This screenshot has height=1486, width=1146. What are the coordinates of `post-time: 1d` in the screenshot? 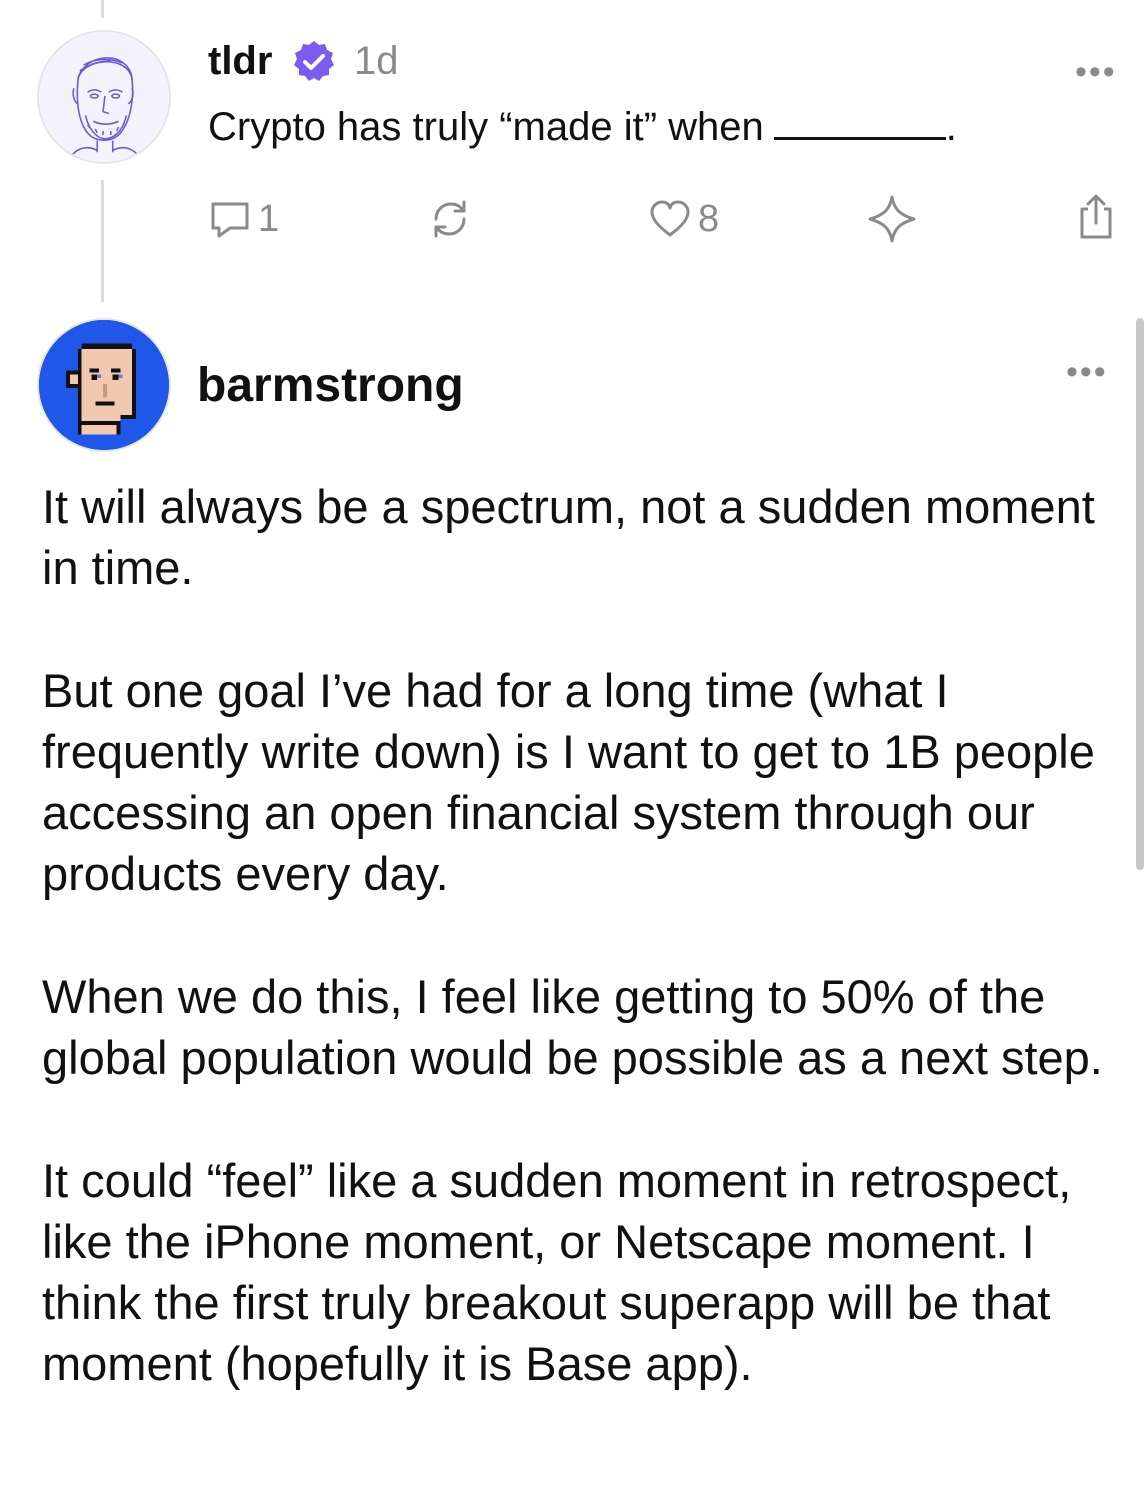 It's located at (376, 61).